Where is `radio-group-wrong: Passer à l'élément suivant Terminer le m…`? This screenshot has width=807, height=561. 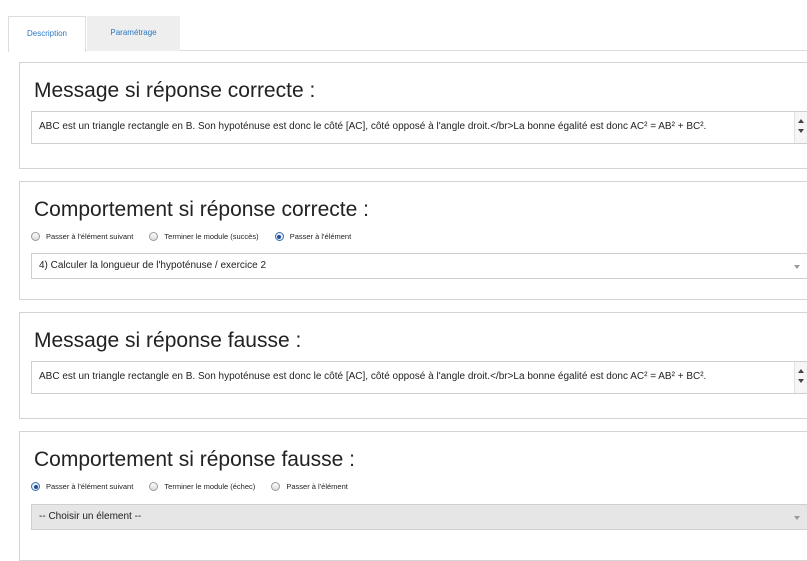
radio-group-wrong: Passer à l'élément suivant Terminer le m… is located at coordinates (196, 488).